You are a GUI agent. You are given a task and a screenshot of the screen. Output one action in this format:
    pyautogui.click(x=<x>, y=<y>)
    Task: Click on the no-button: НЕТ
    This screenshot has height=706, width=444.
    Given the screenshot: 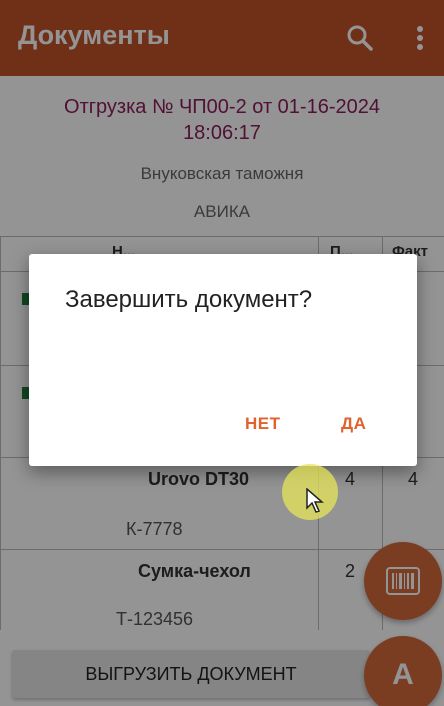 What is the action you would take?
    pyautogui.click(x=263, y=424)
    